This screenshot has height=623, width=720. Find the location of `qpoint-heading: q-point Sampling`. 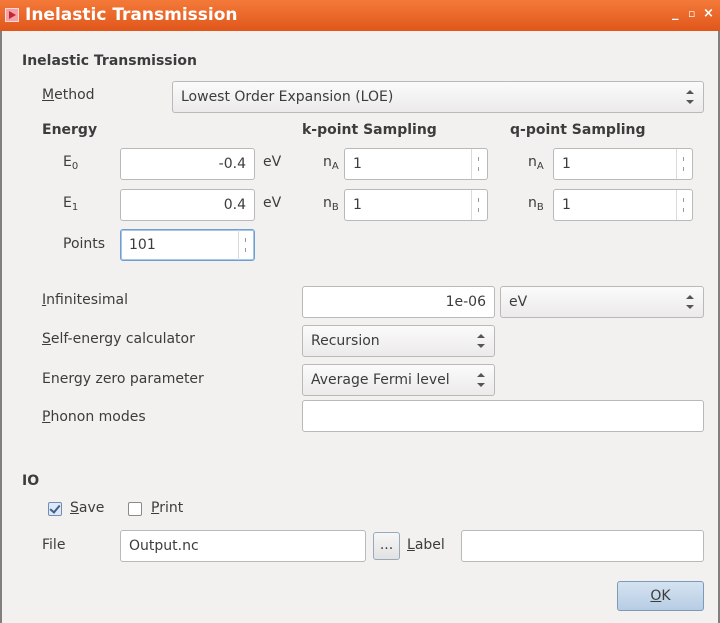

qpoint-heading: q-point Sampling is located at coordinates (578, 130).